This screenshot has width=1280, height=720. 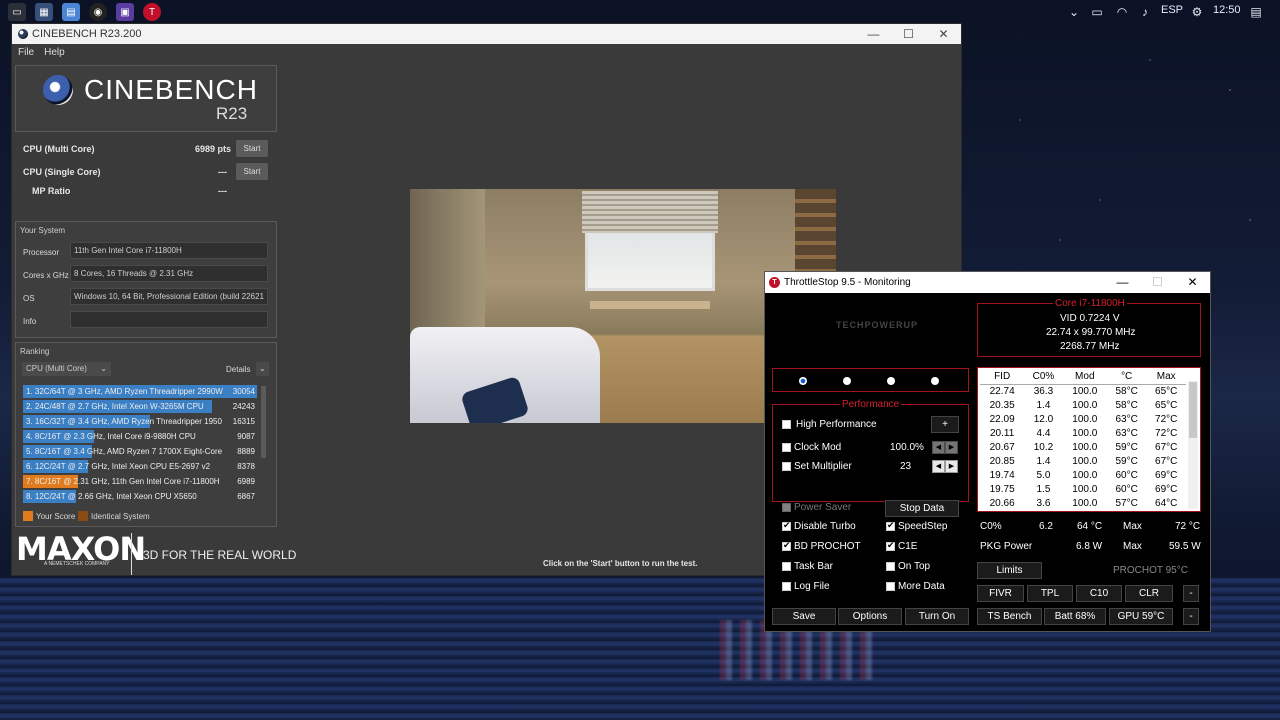 What do you see at coordinates (26, 52) in the screenshot?
I see `menu-file: File` at bounding box center [26, 52].